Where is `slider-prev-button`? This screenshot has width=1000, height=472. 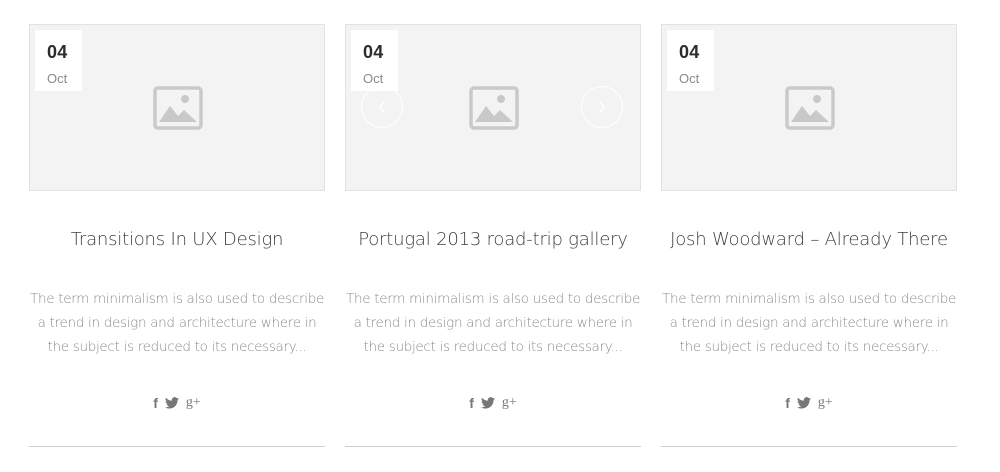 slider-prev-button is located at coordinates (382, 107).